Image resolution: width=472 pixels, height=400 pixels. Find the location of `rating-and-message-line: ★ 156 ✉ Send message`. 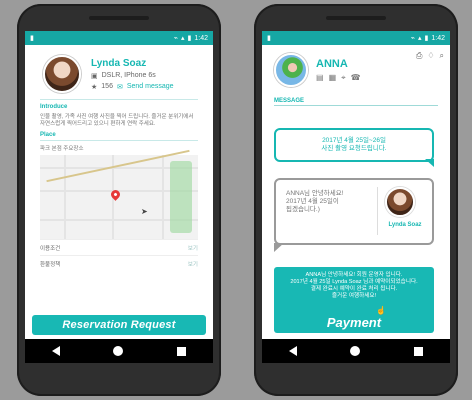

rating-and-message-line: ★ 156 ✉ Send message is located at coordinates (132, 87).